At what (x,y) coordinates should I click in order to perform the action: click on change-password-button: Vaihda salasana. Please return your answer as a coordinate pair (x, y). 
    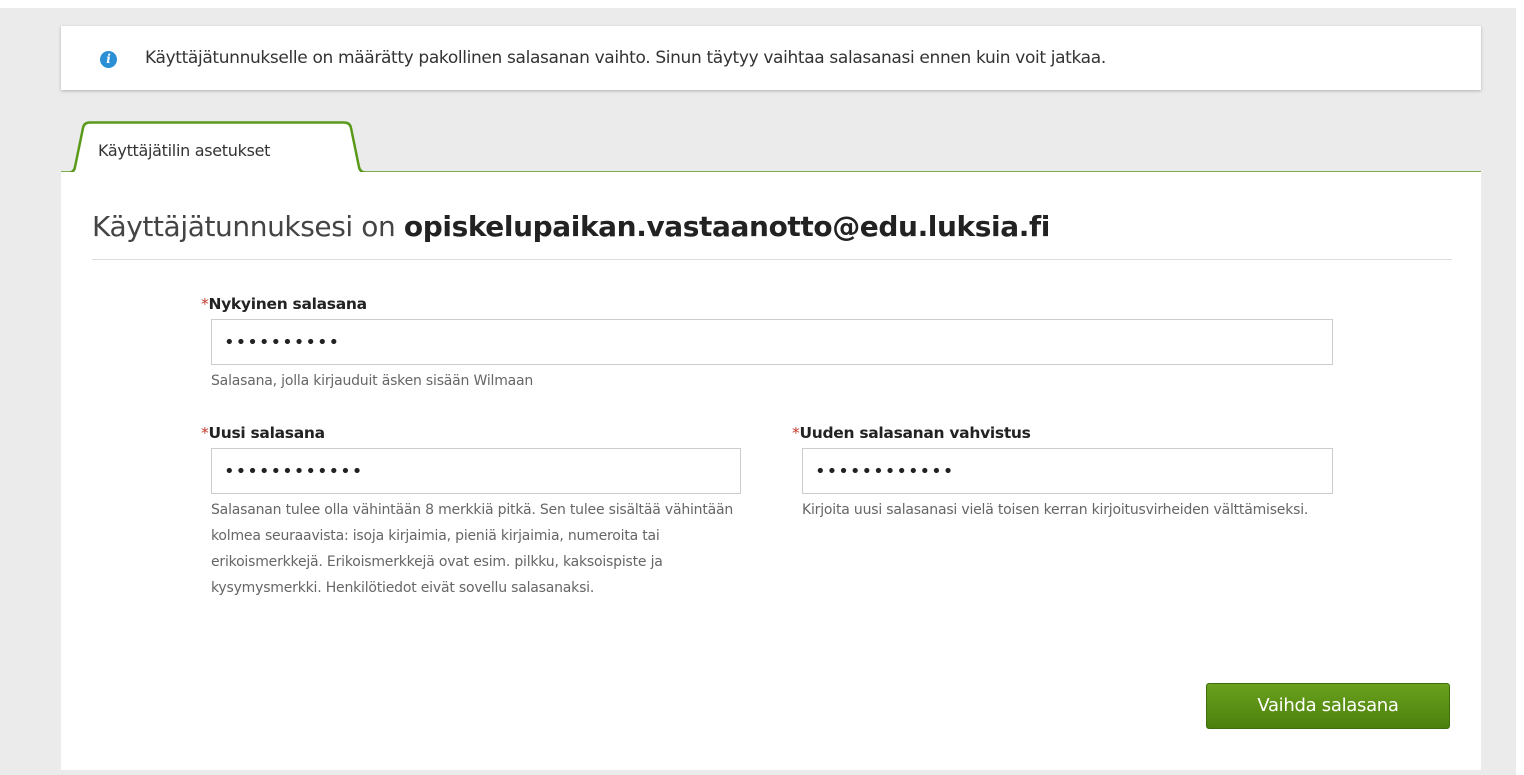
    Looking at the image, I should click on (1328, 706).